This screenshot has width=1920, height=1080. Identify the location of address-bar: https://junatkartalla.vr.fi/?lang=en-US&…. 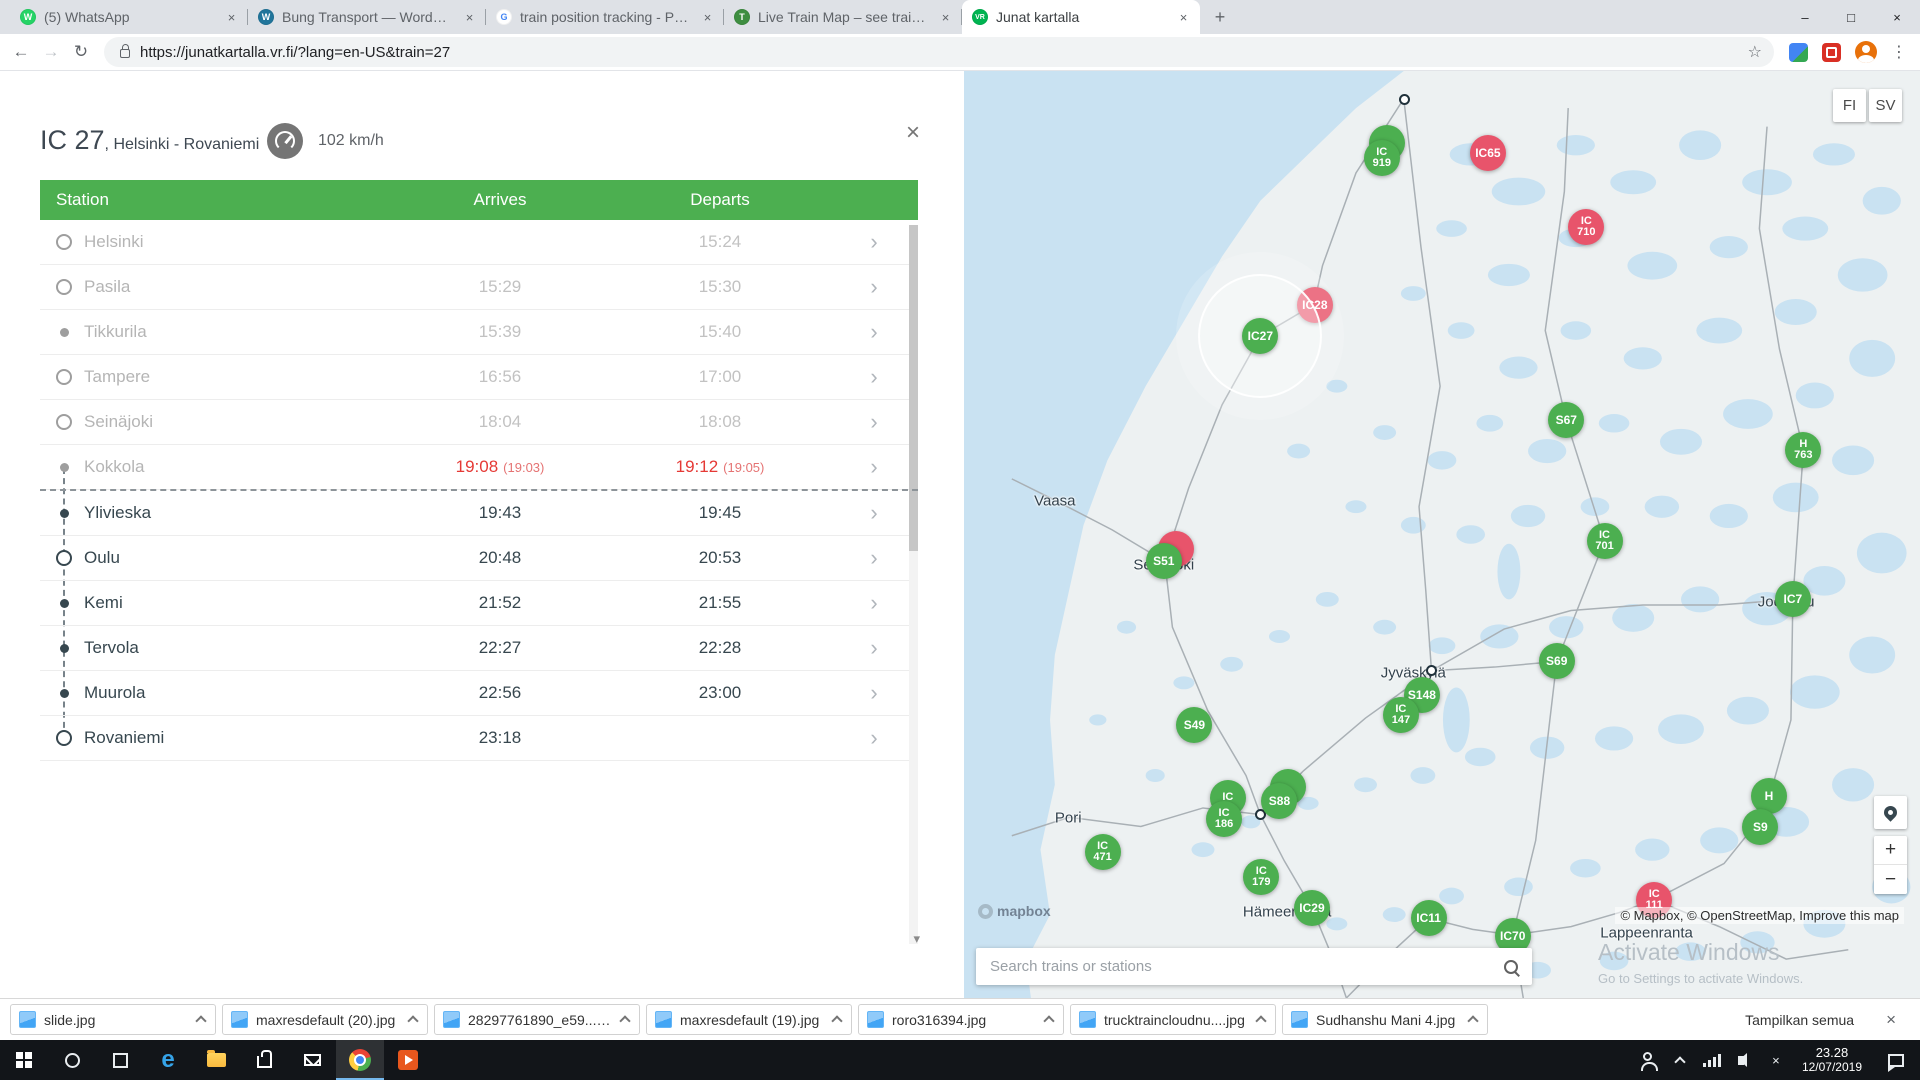
(939, 52).